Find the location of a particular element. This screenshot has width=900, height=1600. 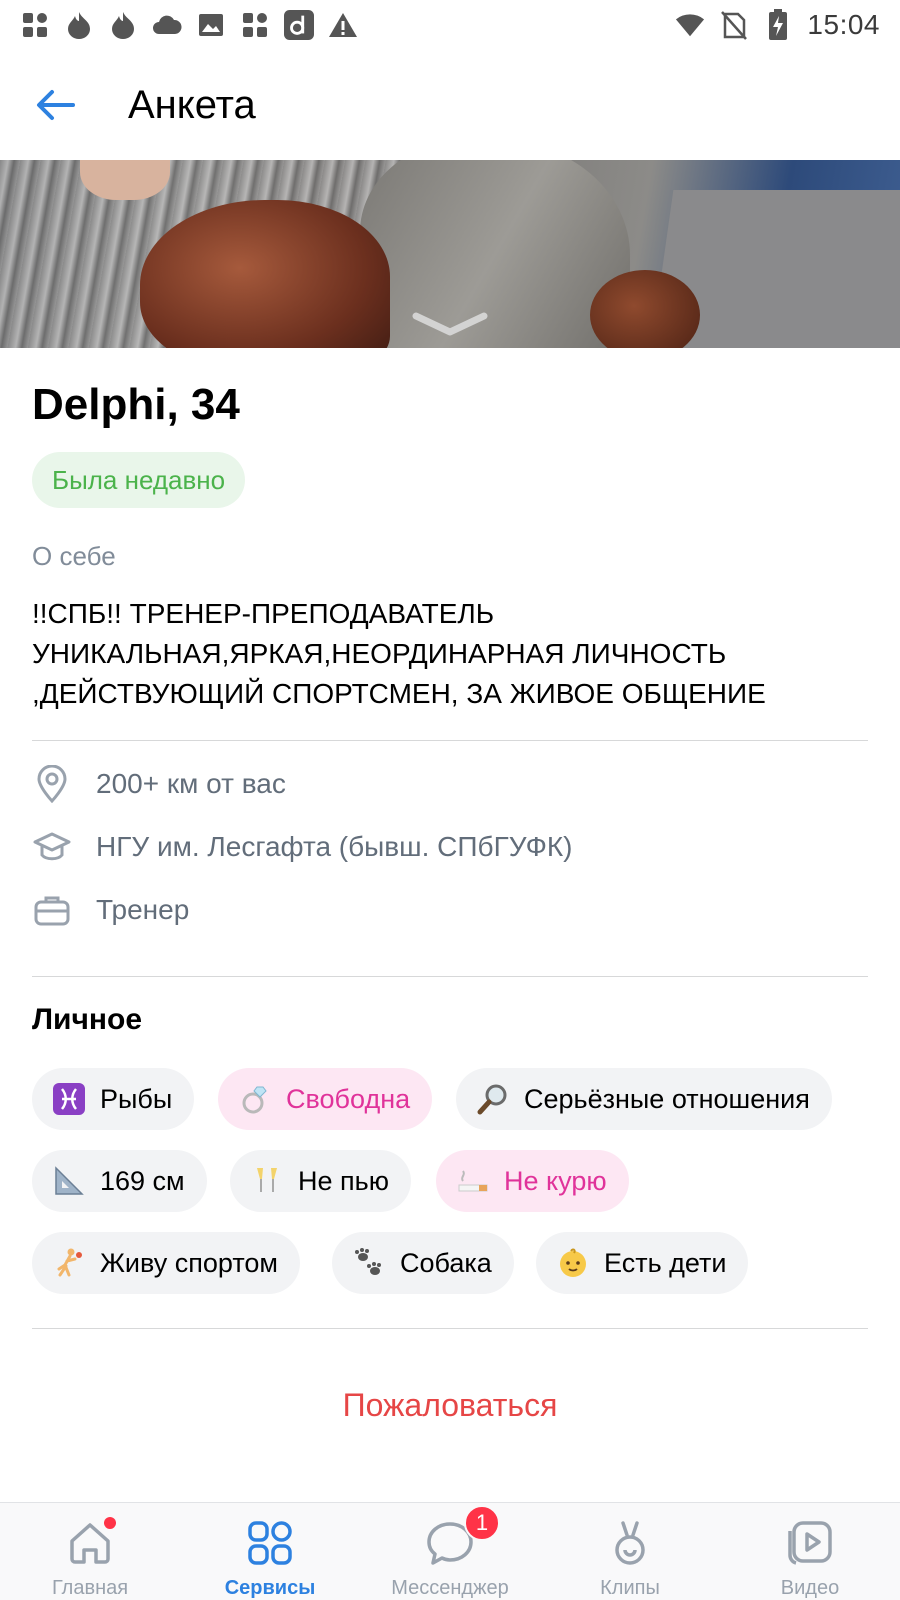

profile-name-age: Delphi, 34 is located at coordinates (136, 404).